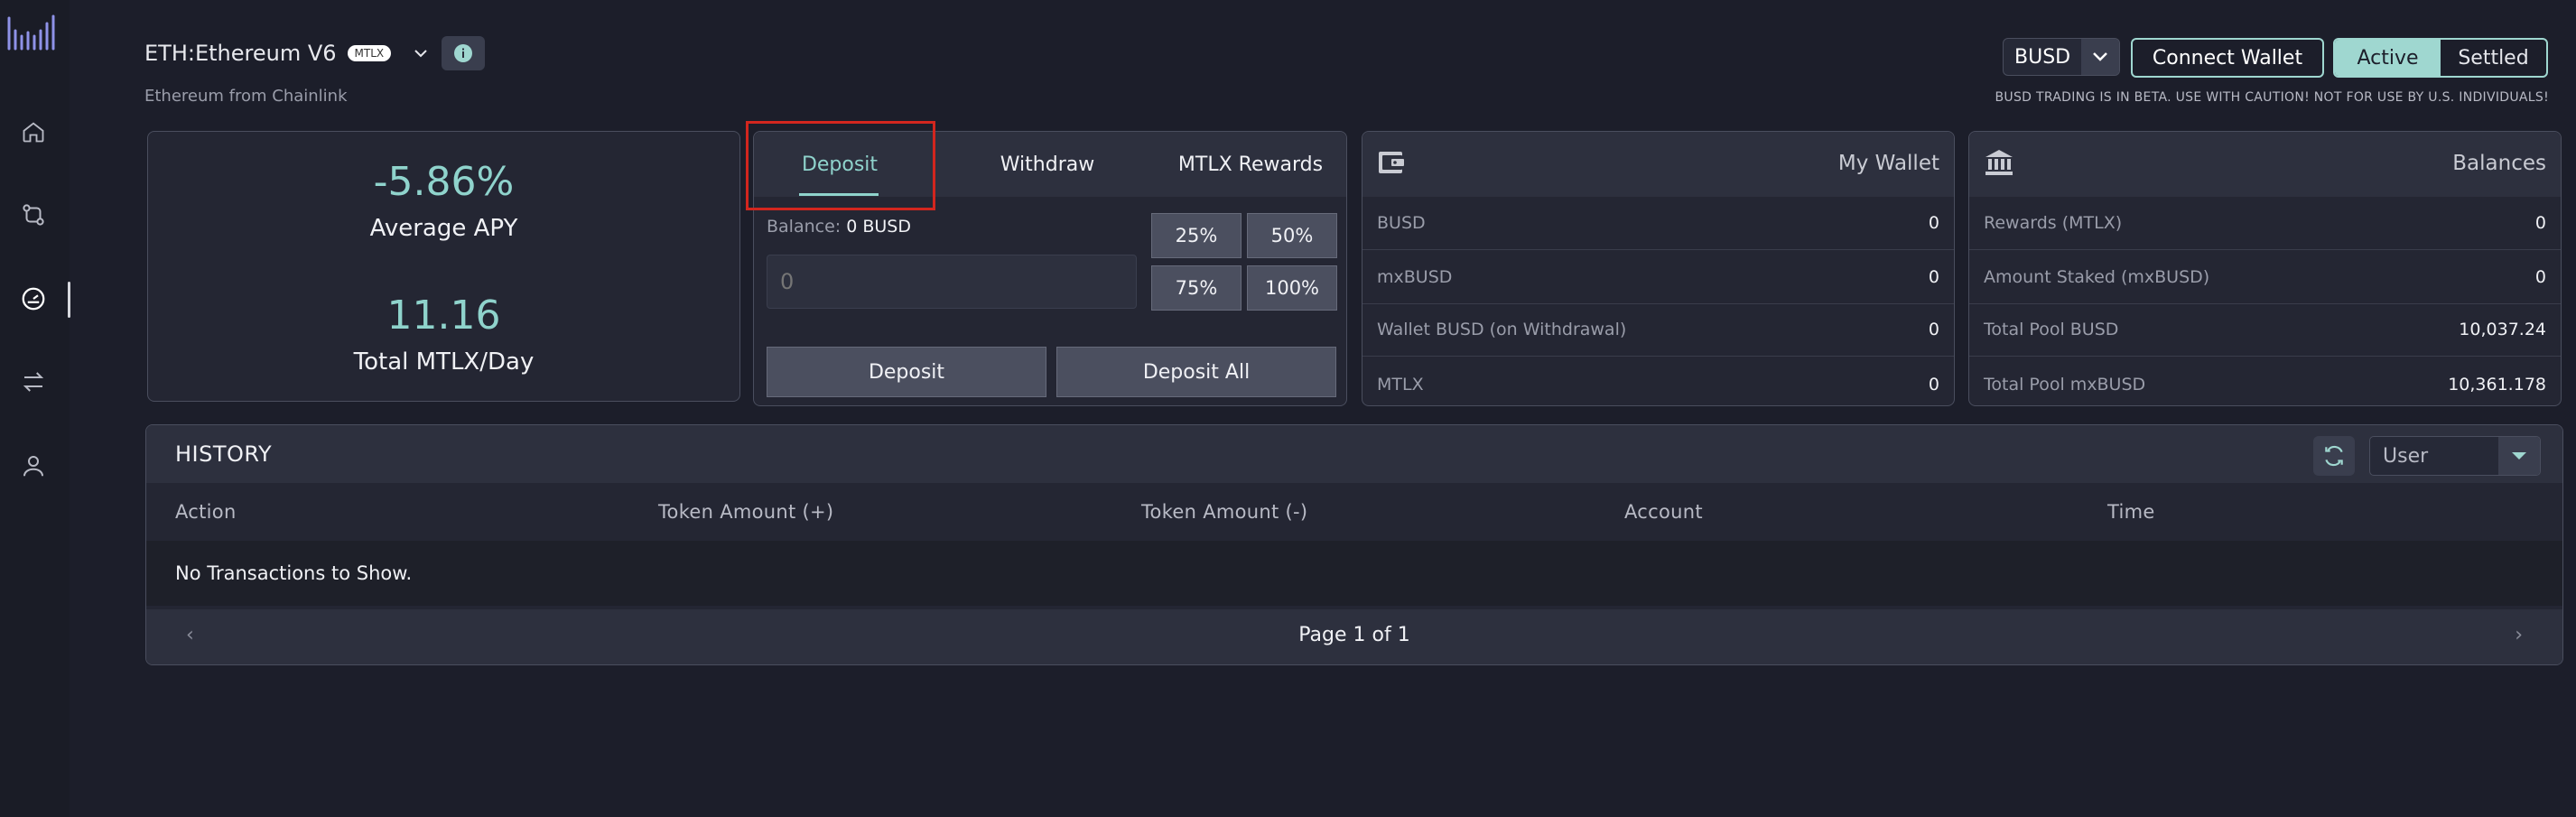 This screenshot has height=817, width=2576. I want to click on balances-row: Total Pool BUSD 10,037.24, so click(2265, 330).